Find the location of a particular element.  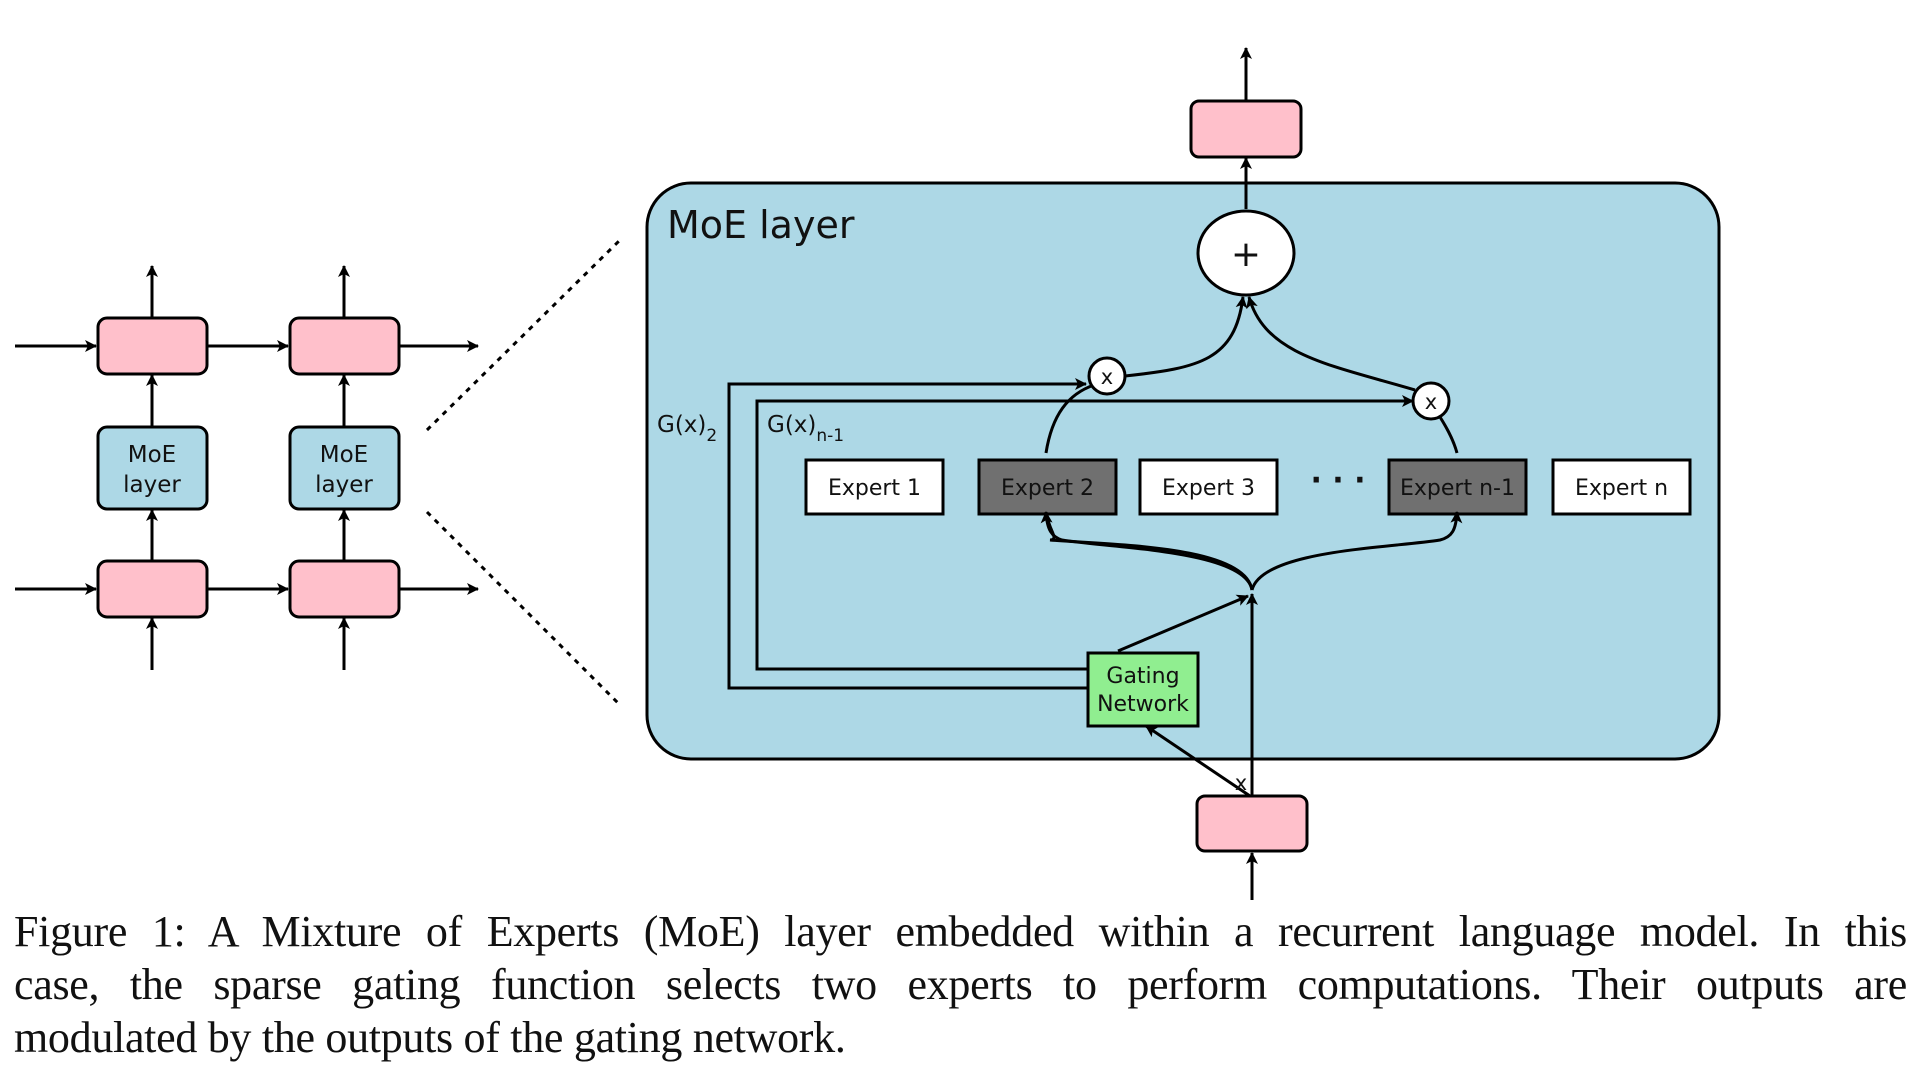

expert-label: Expert n is located at coordinates (1621, 488).